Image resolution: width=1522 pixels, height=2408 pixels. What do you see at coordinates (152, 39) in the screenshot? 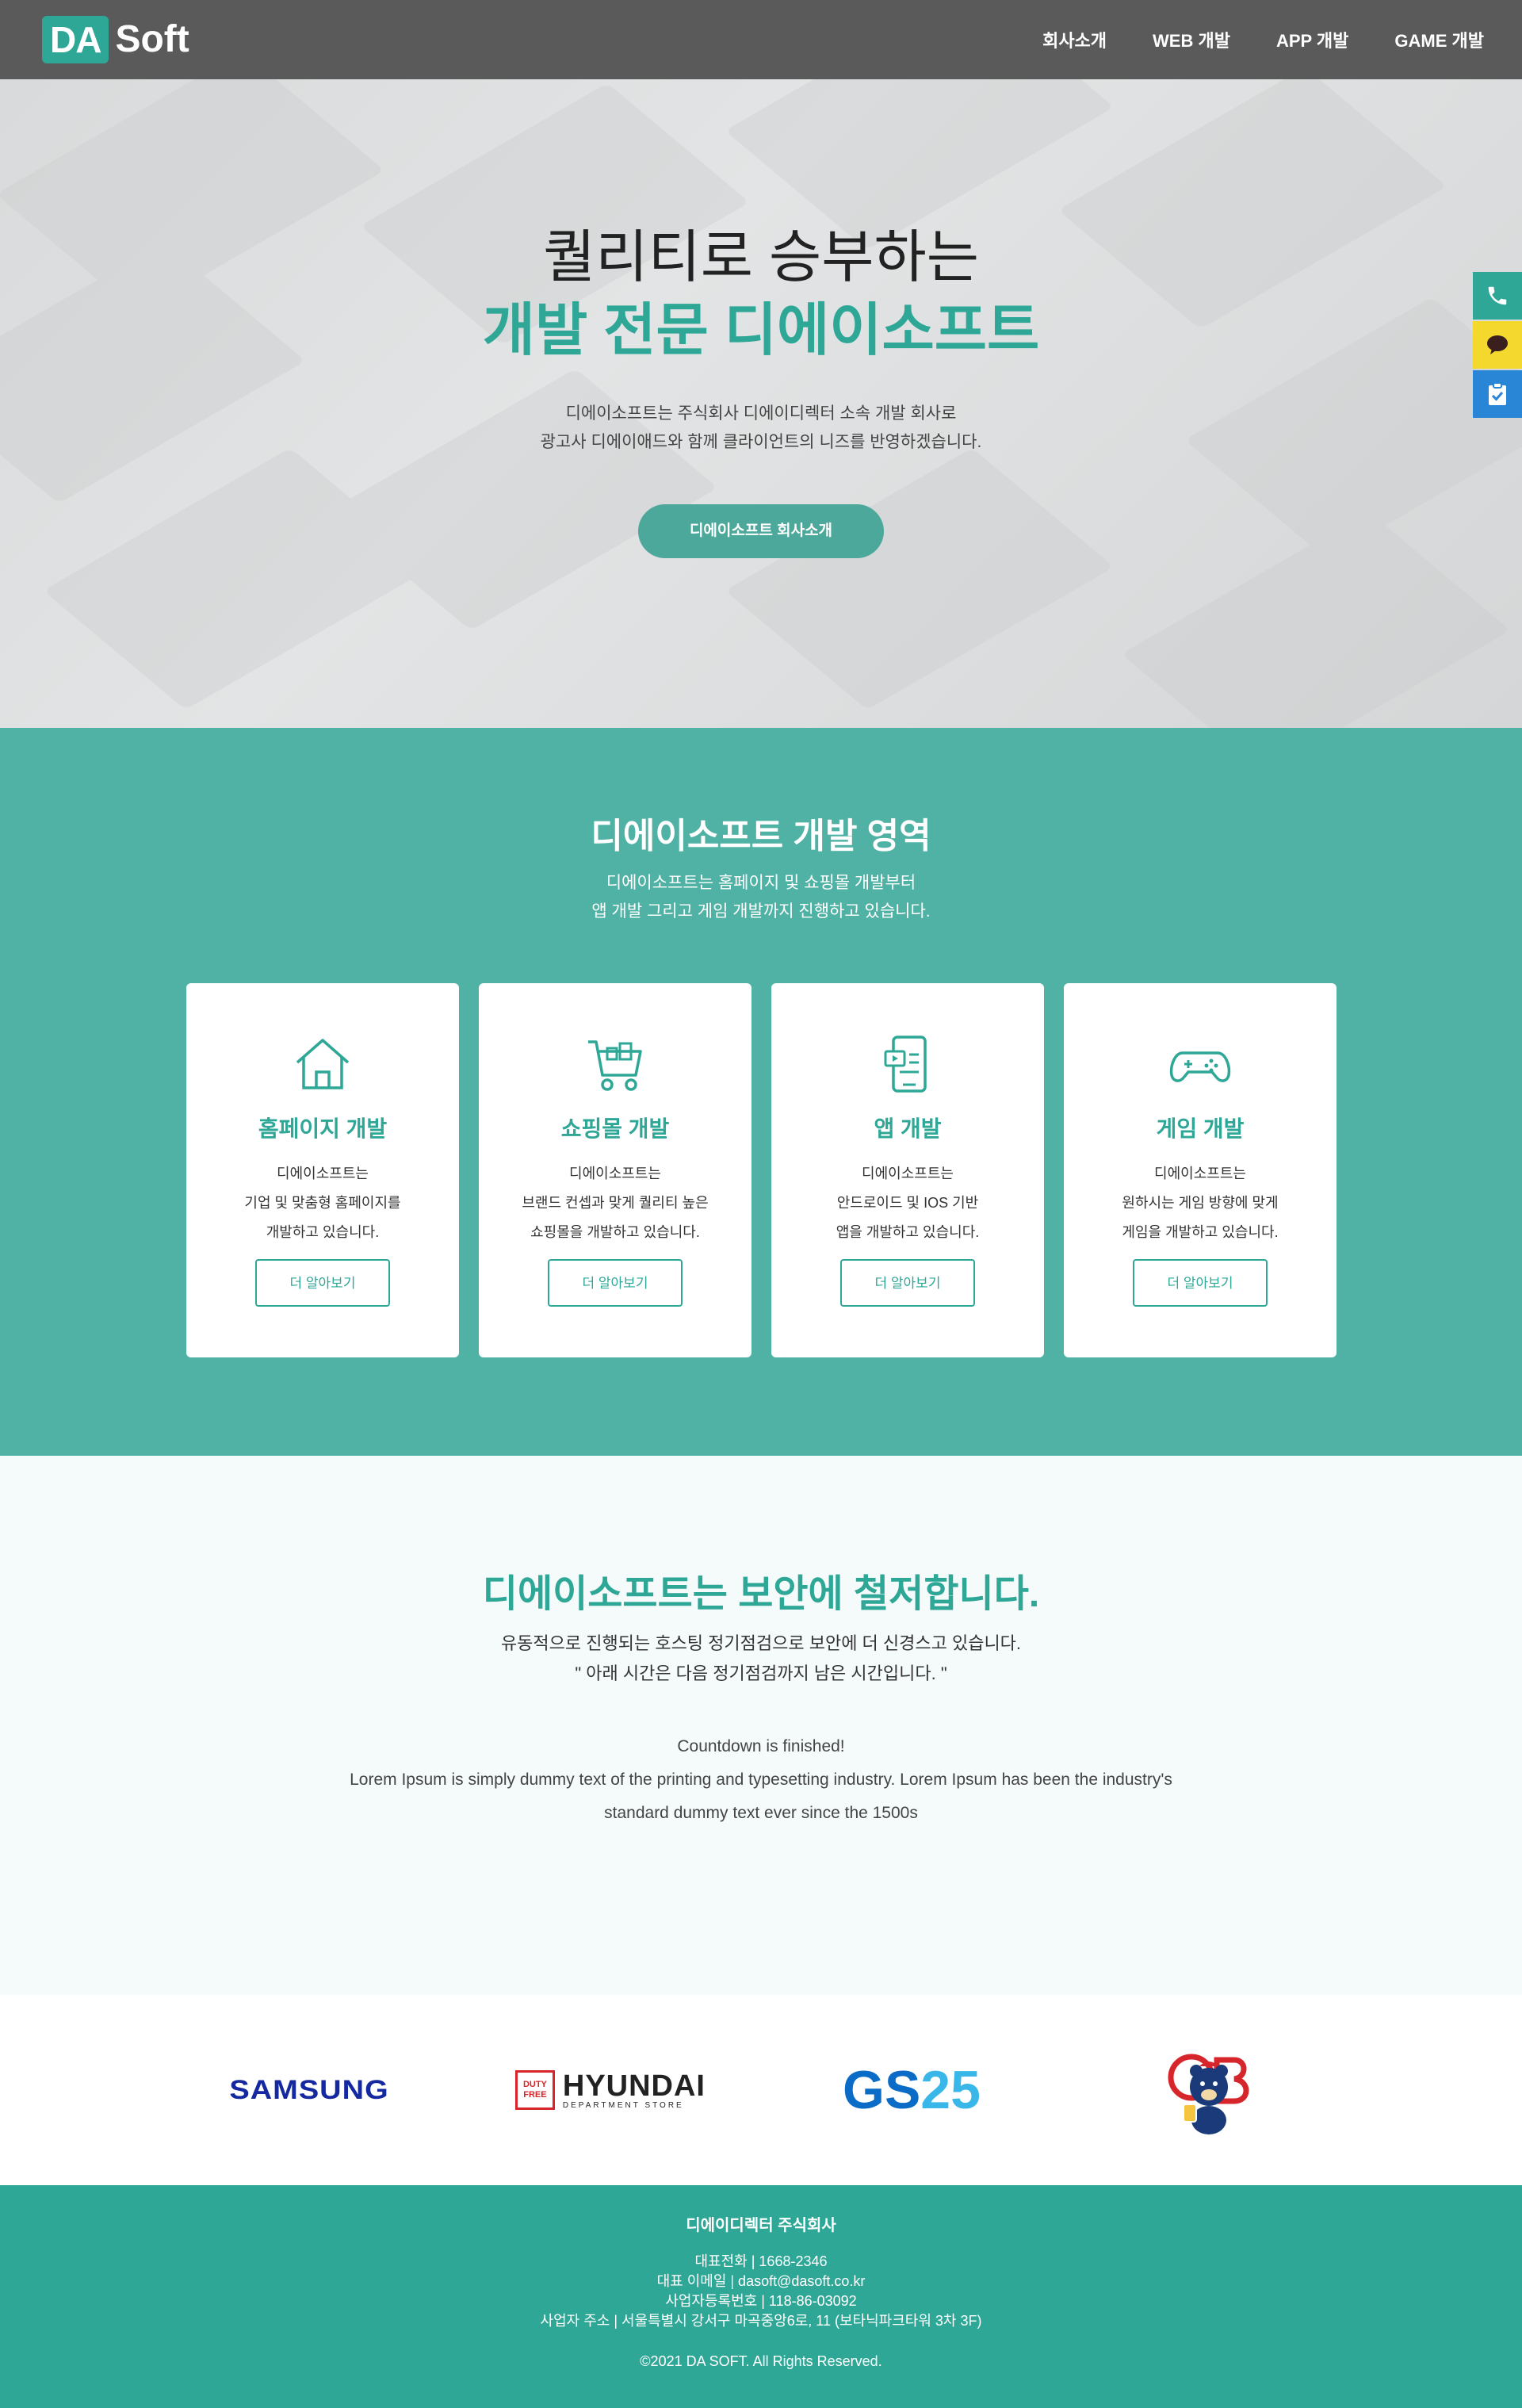
I see `logo-text: Soft` at bounding box center [152, 39].